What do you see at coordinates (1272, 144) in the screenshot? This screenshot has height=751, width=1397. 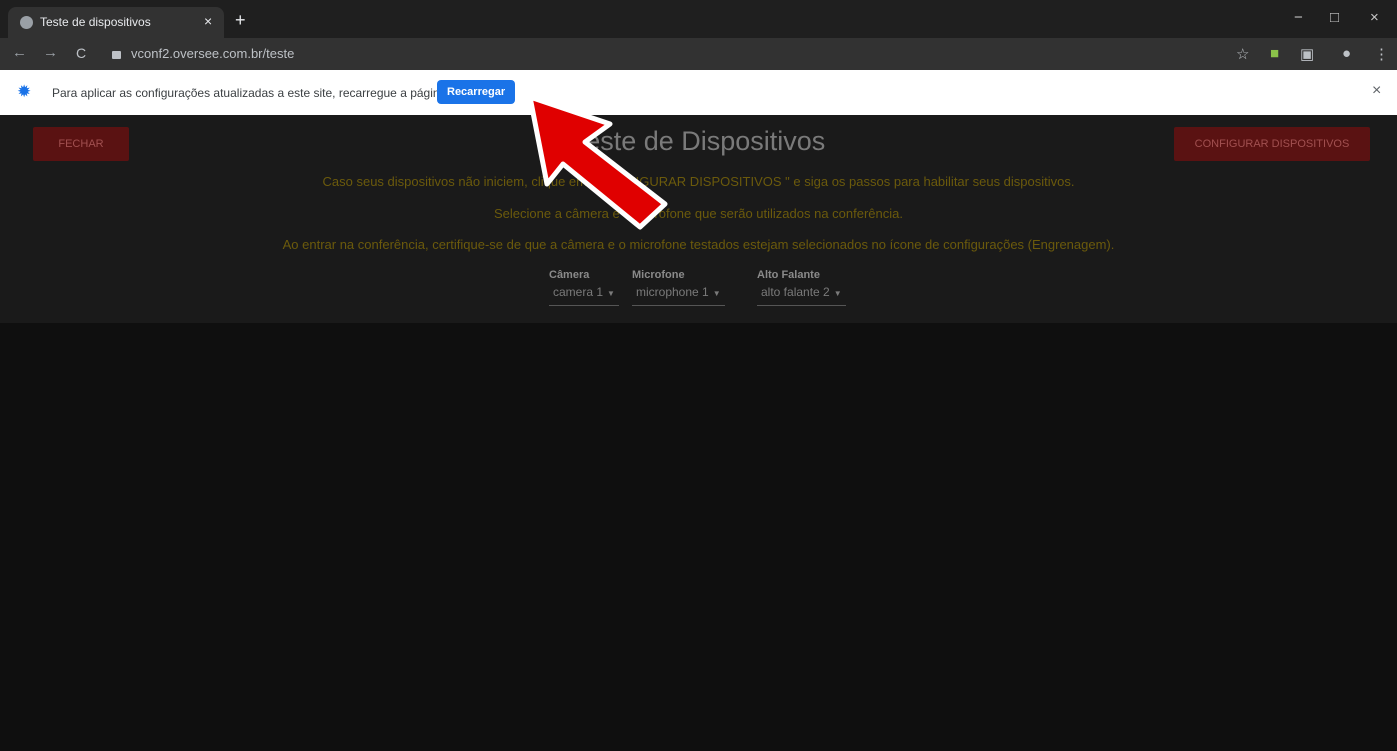 I see `configure-devices-button: CONFIGURAR DISPOSITIVOS` at bounding box center [1272, 144].